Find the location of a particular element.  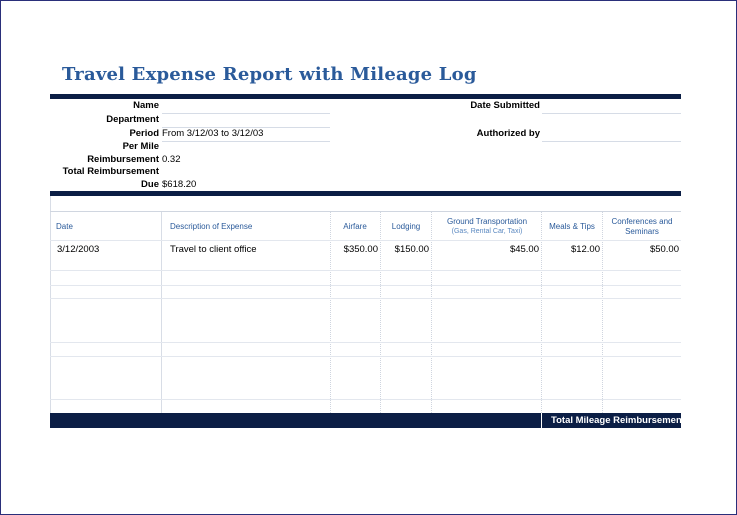

due-label: Due is located at coordinates (150, 184).